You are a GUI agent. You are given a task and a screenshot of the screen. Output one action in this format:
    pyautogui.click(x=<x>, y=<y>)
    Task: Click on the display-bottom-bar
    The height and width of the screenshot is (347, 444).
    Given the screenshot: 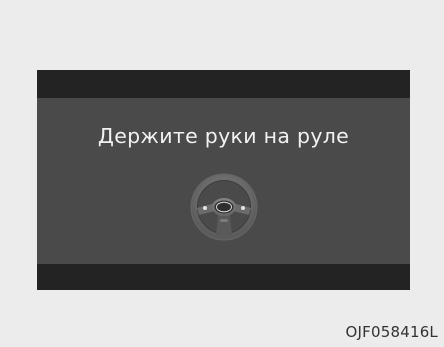 What is the action you would take?
    pyautogui.click(x=223, y=277)
    